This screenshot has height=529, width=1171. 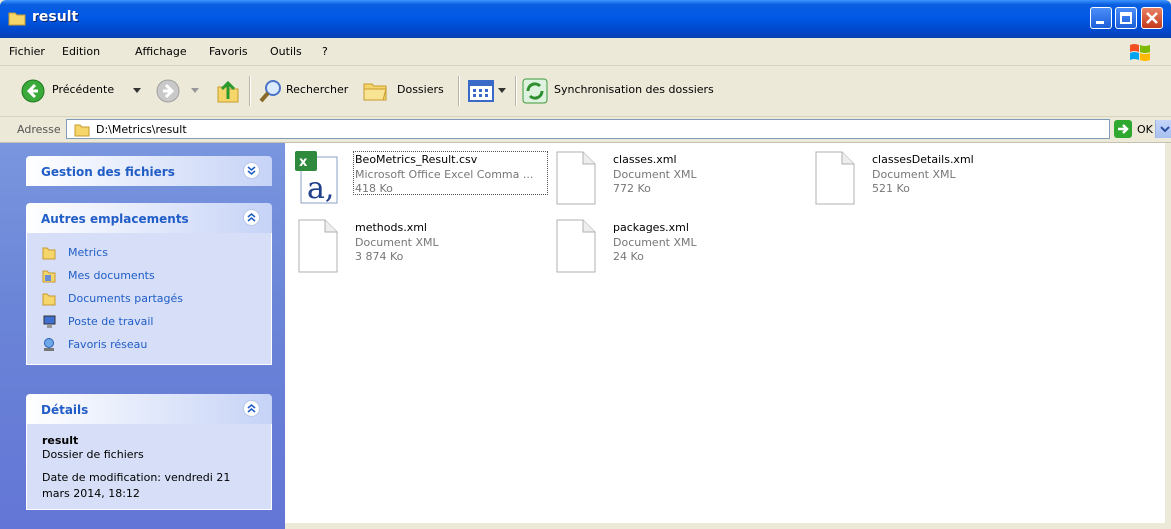 I want to click on file-name: classesDetails.xml, so click(x=923, y=159).